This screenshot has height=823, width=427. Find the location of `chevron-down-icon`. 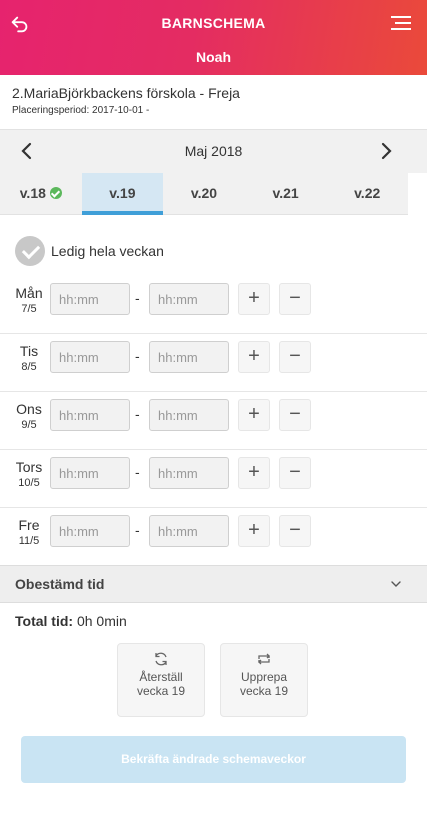

chevron-down-icon is located at coordinates (396, 584).